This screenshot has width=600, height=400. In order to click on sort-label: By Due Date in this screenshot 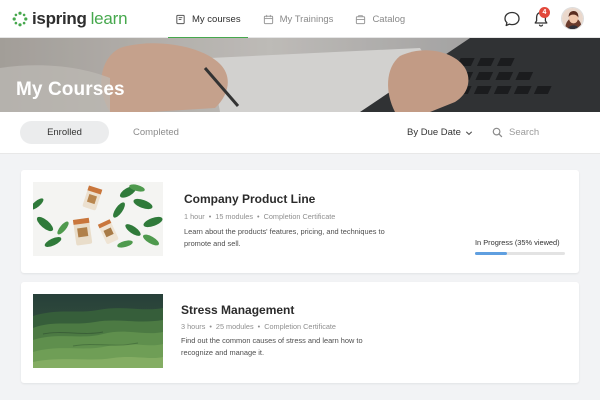, I will do `click(434, 132)`.